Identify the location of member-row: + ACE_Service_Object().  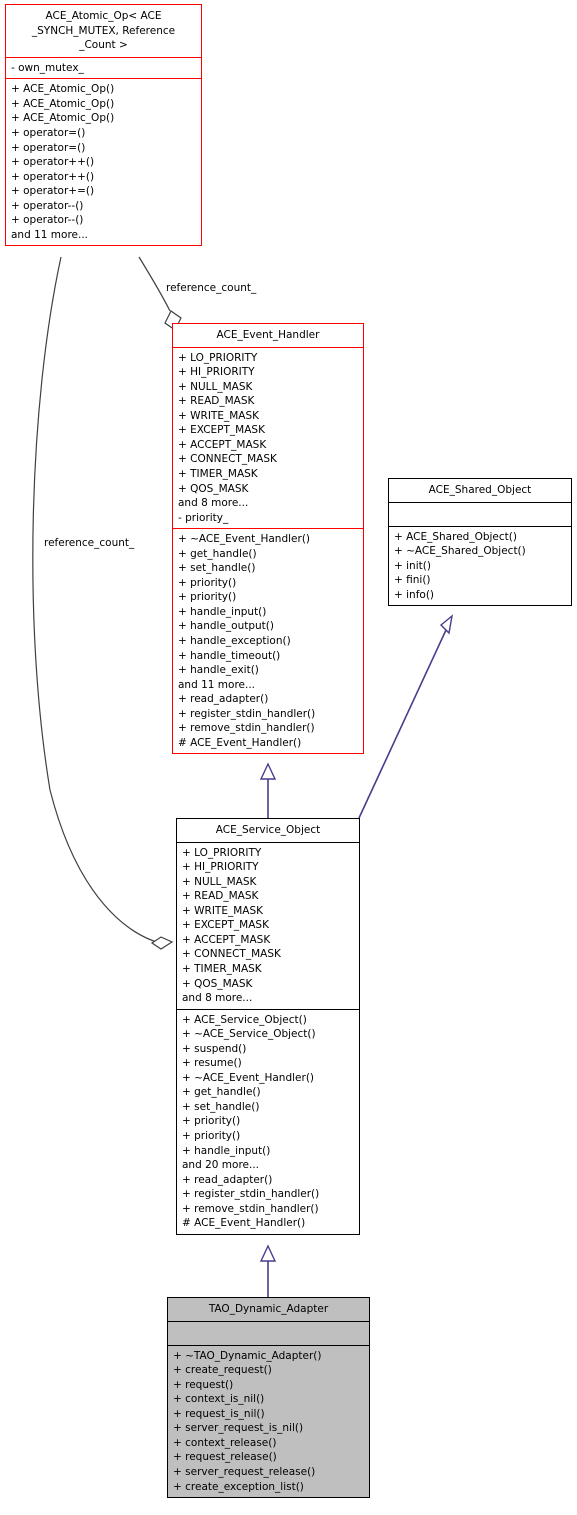
(244, 1019).